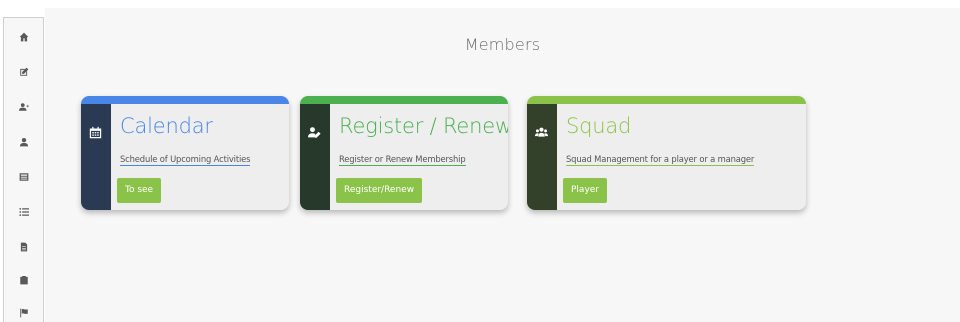 Image resolution: width=960 pixels, height=322 pixels. Describe the element at coordinates (315, 131) in the screenshot. I see `user-edit-icon` at that location.